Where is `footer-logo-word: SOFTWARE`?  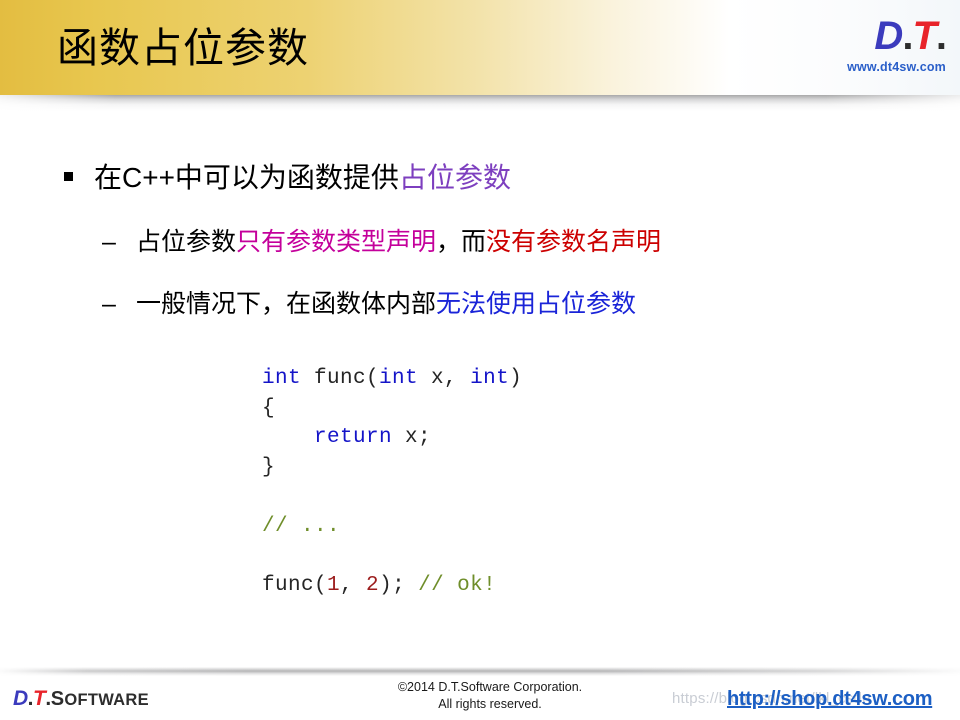
footer-logo-word: SOFTWARE is located at coordinates (99, 699).